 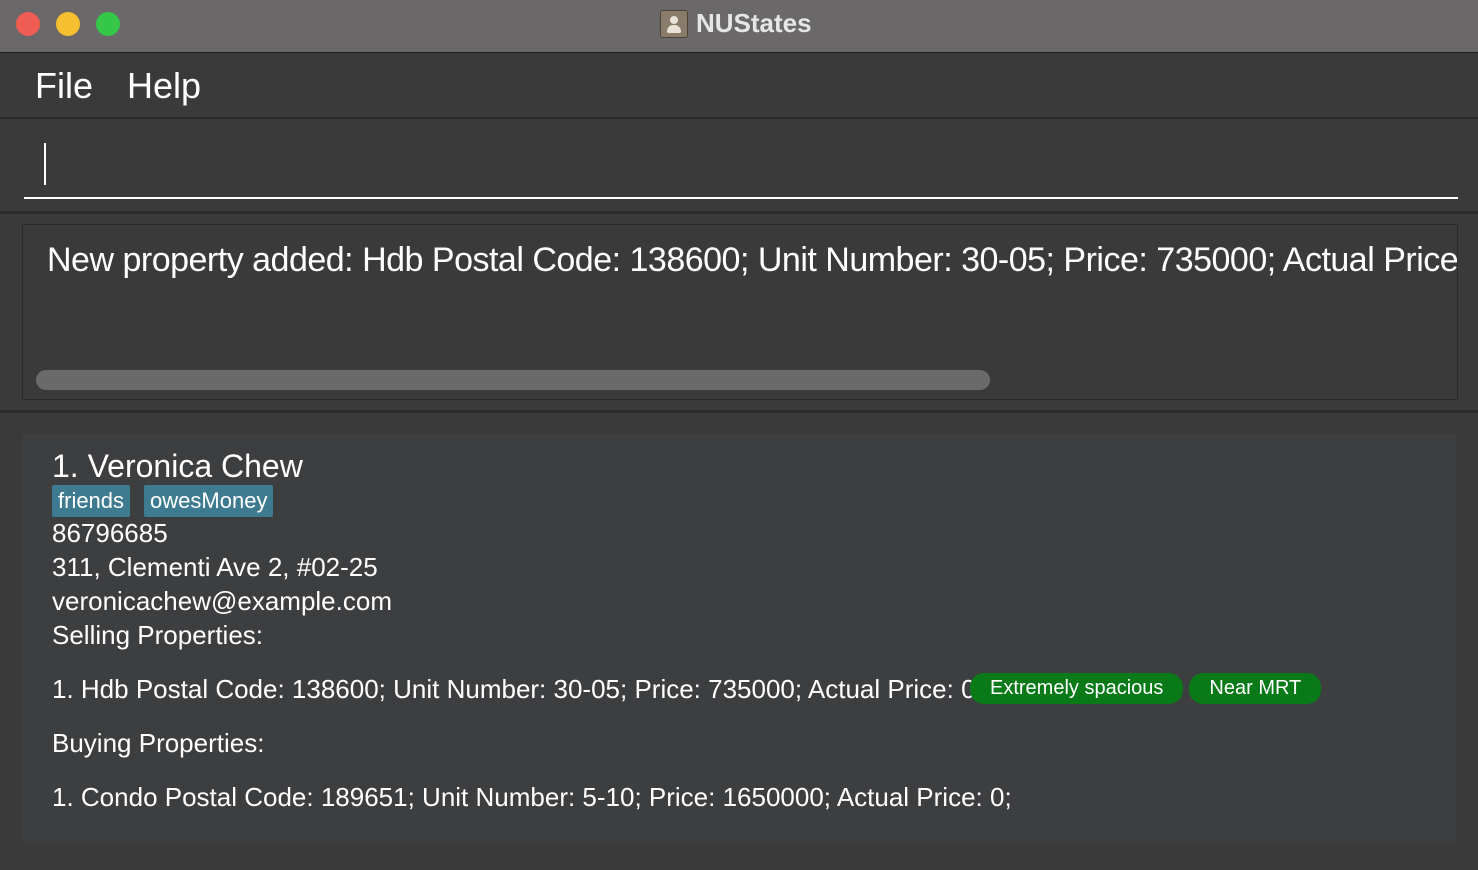 What do you see at coordinates (110, 533) in the screenshot?
I see `person-phone: 86796685` at bounding box center [110, 533].